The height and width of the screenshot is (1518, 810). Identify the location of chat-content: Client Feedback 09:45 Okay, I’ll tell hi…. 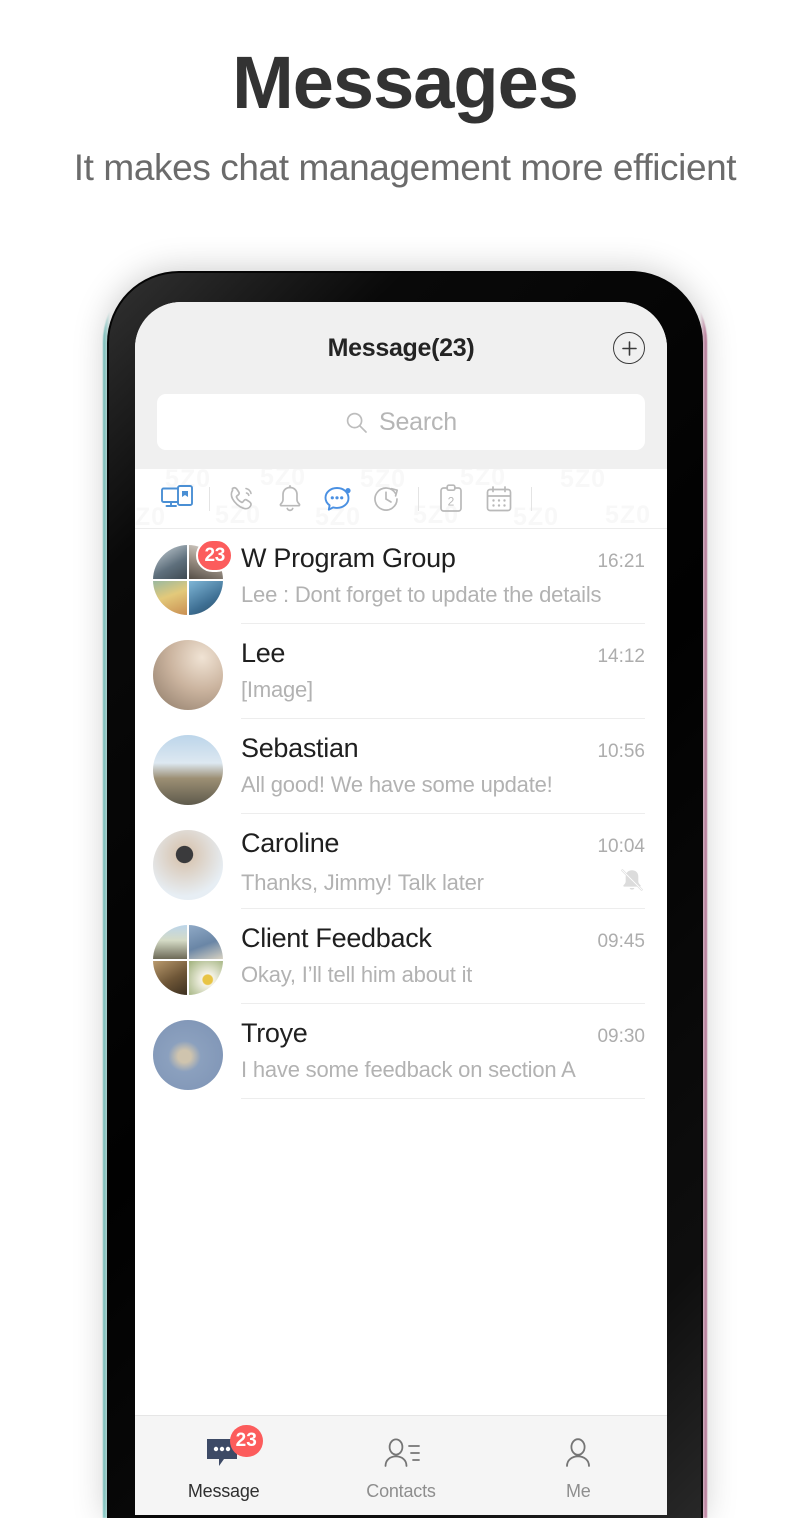
(443, 963).